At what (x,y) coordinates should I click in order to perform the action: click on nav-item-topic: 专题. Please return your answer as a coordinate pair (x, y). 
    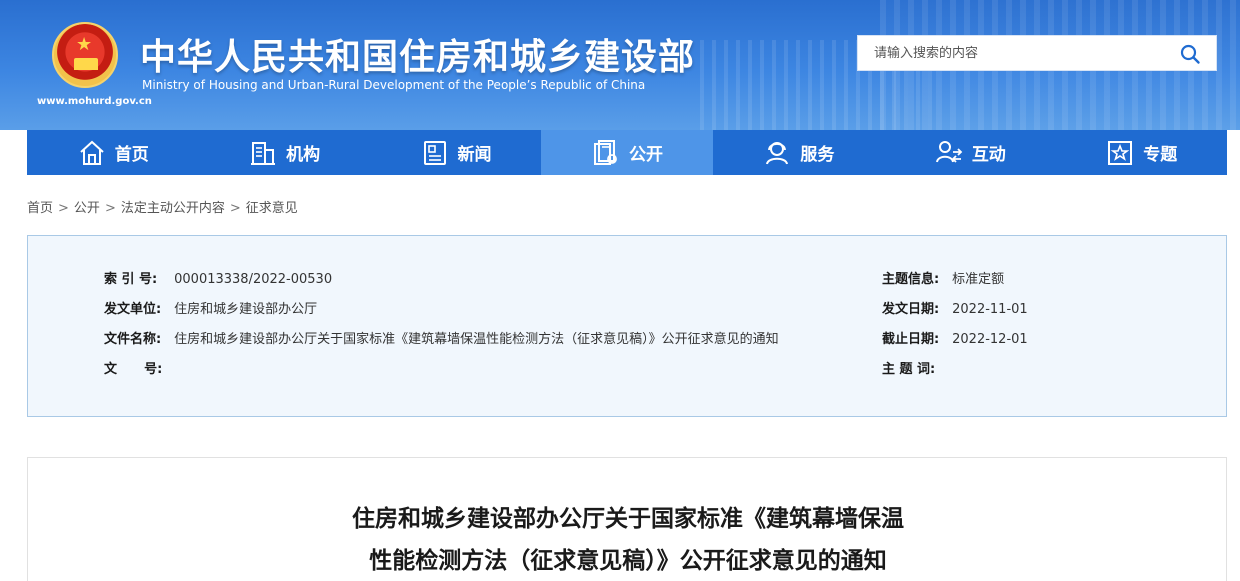
    Looking at the image, I should click on (1141, 152).